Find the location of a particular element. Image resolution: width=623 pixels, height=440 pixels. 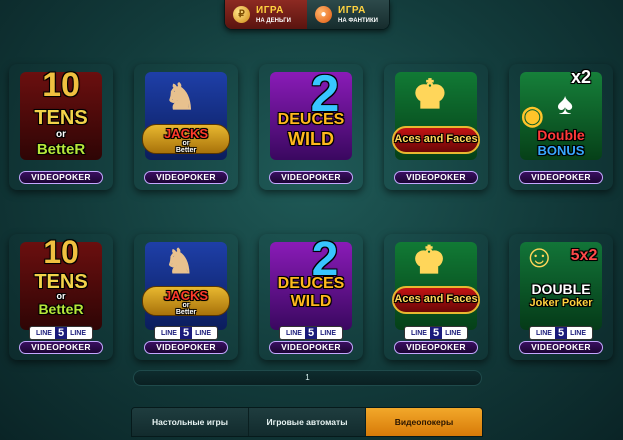

game-title-sub: BONUS is located at coordinates (561, 150).